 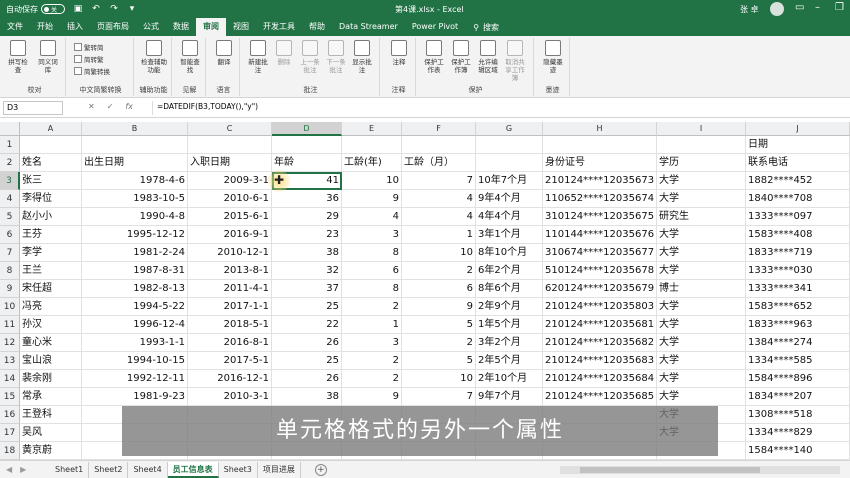 I want to click on cell-D9: 37, so click(x=307, y=289).